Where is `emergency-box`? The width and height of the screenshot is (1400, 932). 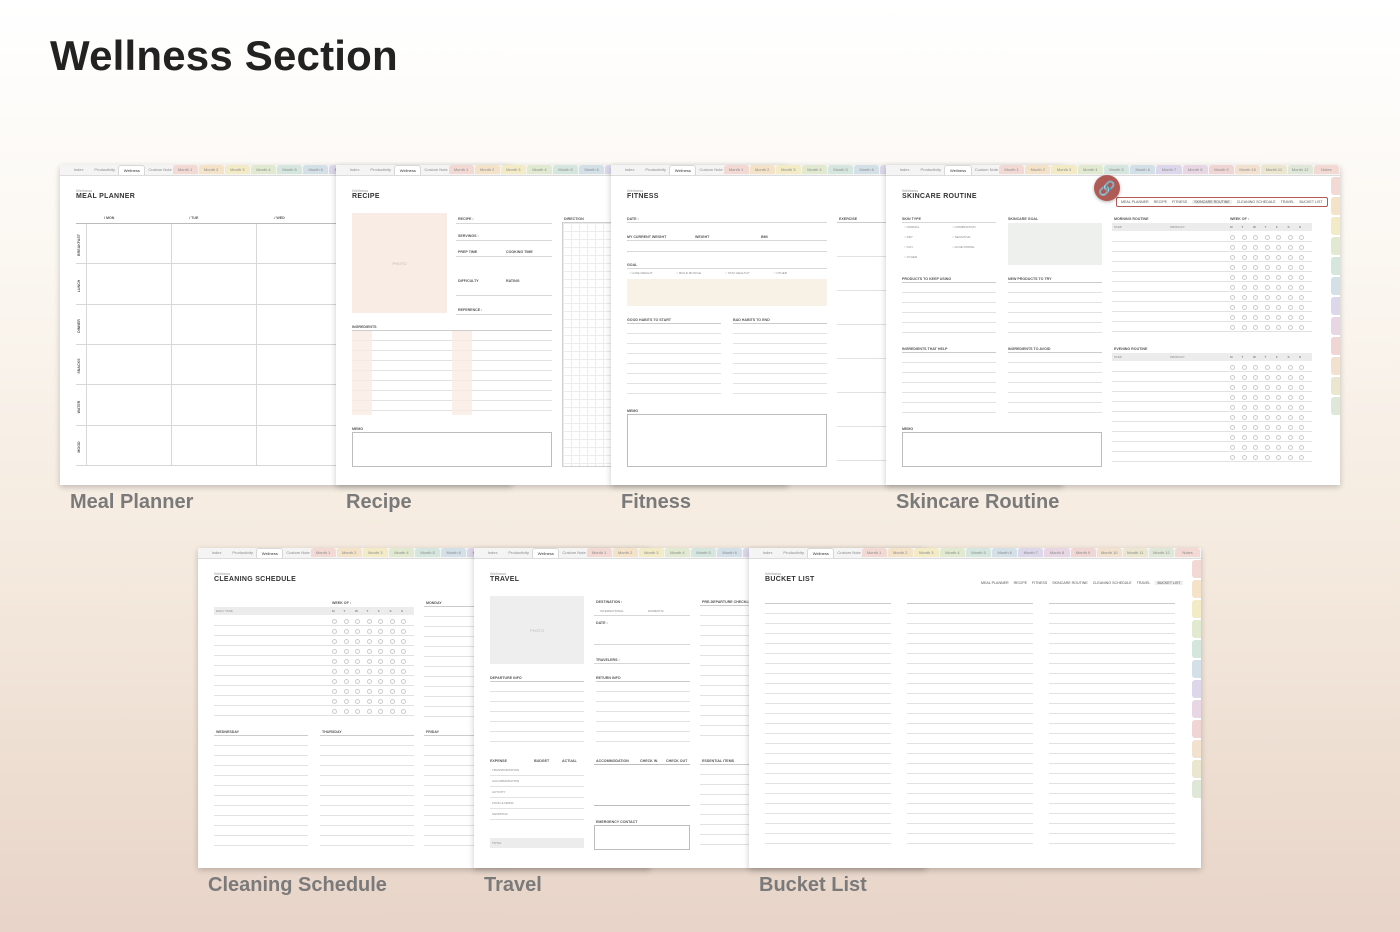
emergency-box is located at coordinates (642, 837).